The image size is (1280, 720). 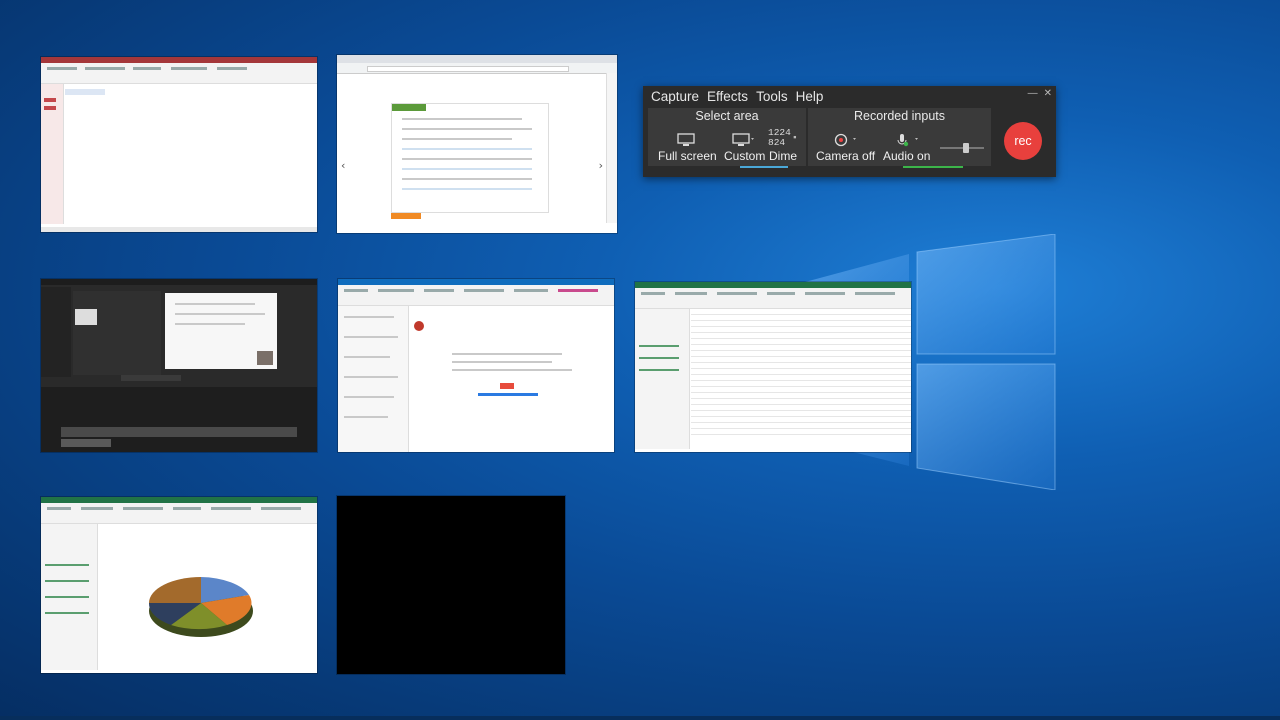 I want to click on full-screen-label: Full screen, so click(x=687, y=156).